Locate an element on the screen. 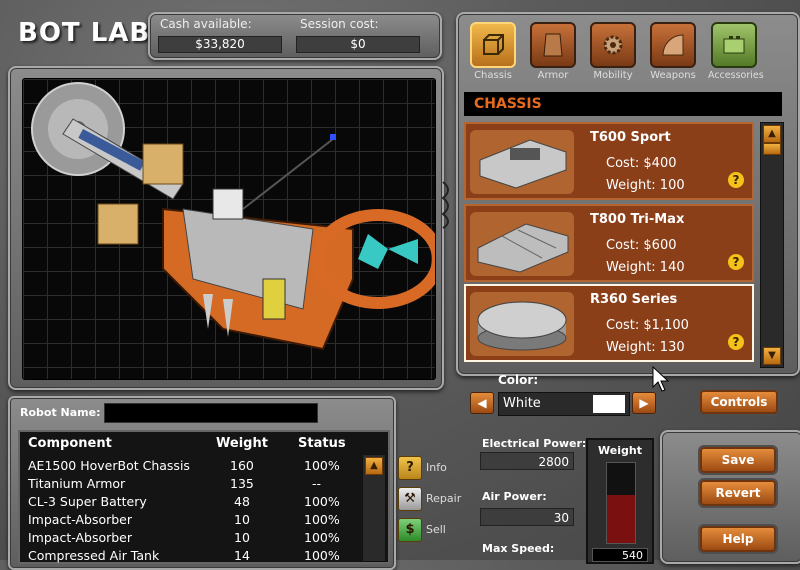 Image resolution: width=800 pixels, height=570 pixels. part-item-t800: T800 Tri-Max Cost: $600 Weight: 140 ? is located at coordinates (609, 243).